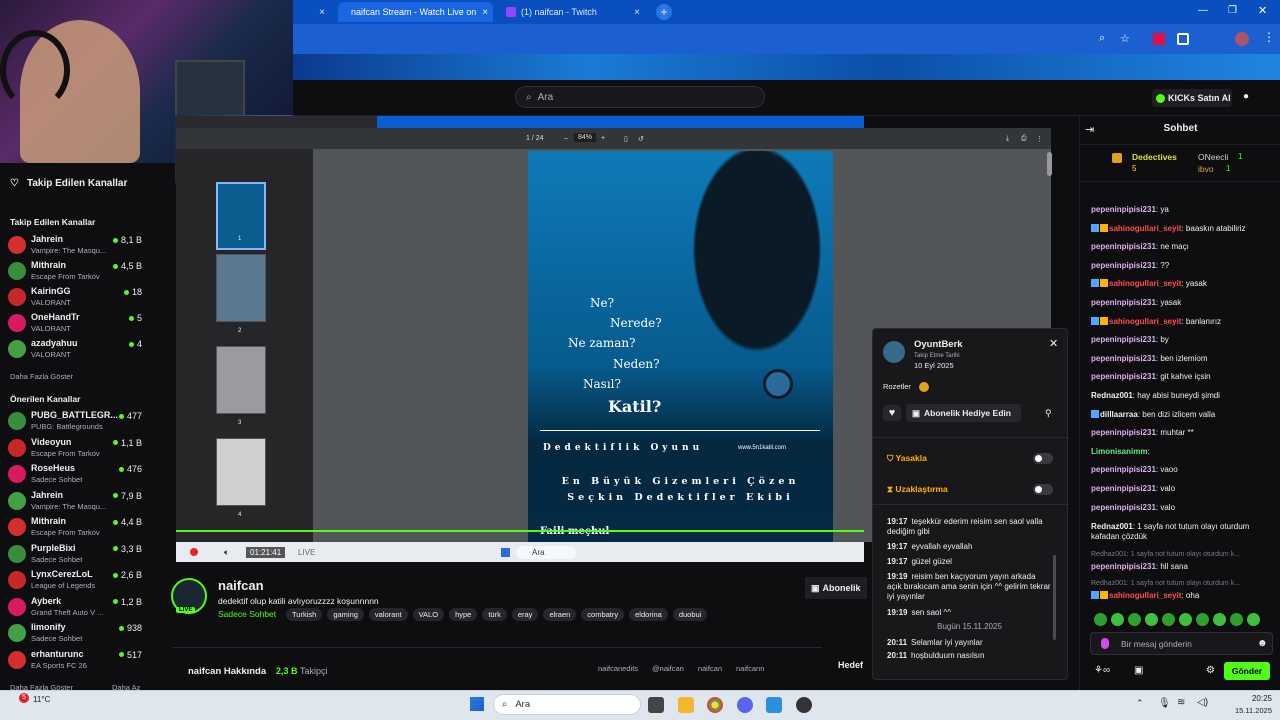 The image size is (1280, 720). I want to click on sidebar-channel: OneHandTr VALORANT 5, so click(78, 324).